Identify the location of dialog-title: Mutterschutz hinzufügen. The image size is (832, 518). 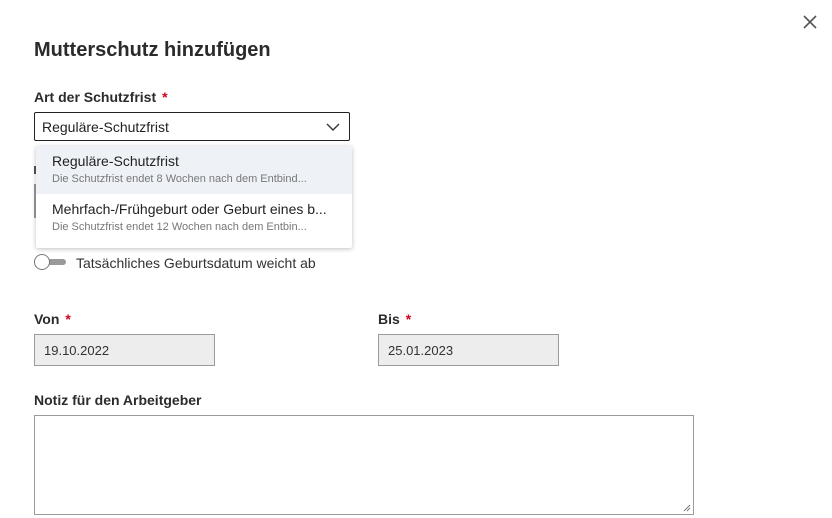
(152, 50).